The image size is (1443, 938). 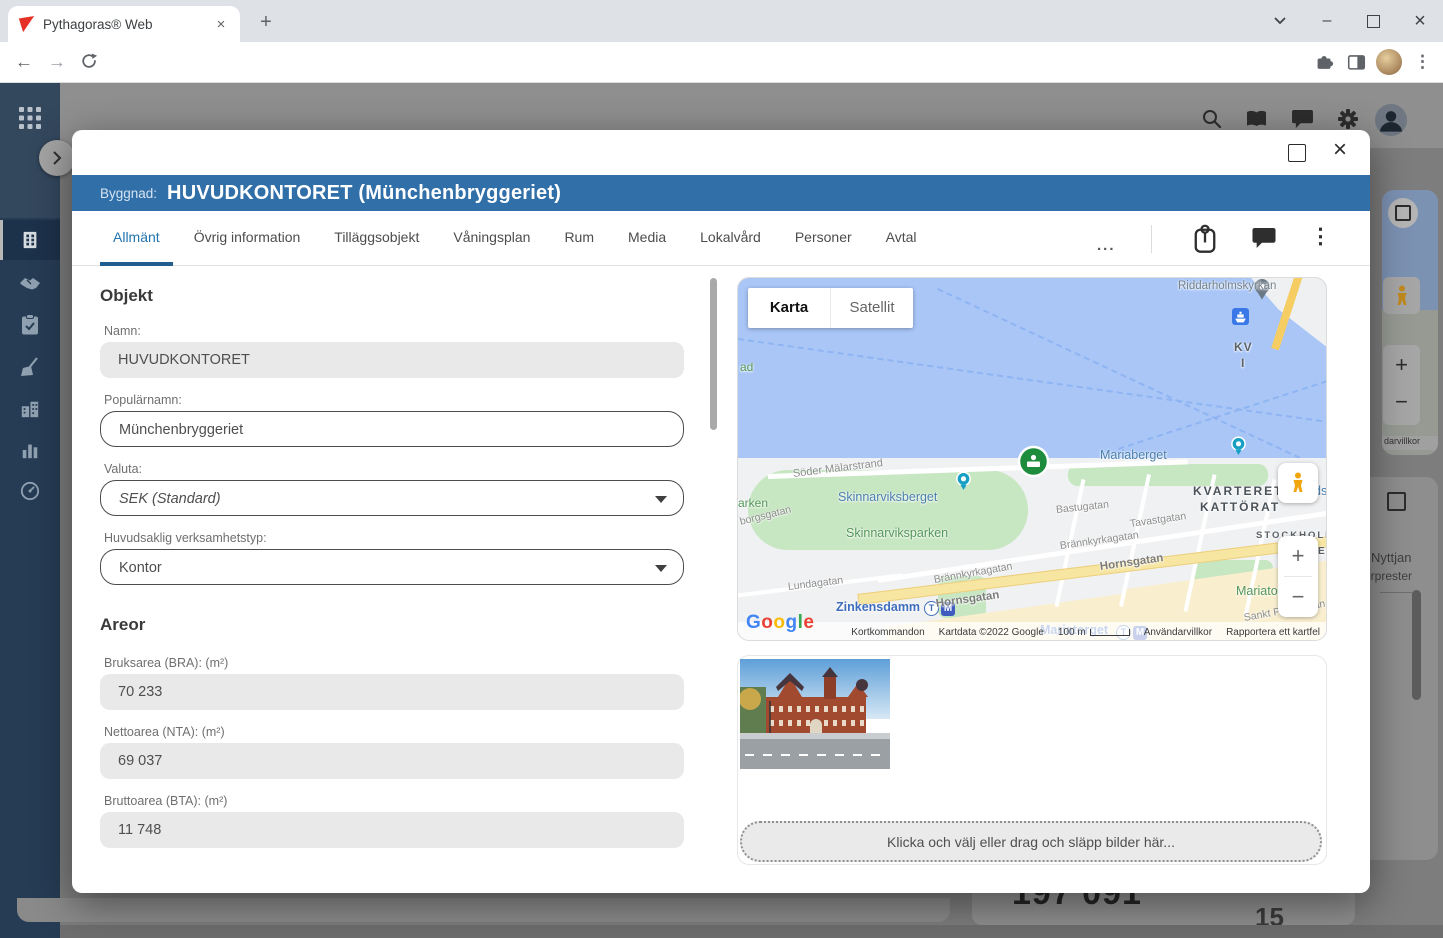 What do you see at coordinates (815, 583) in the screenshot?
I see `map-label: Lundagatan` at bounding box center [815, 583].